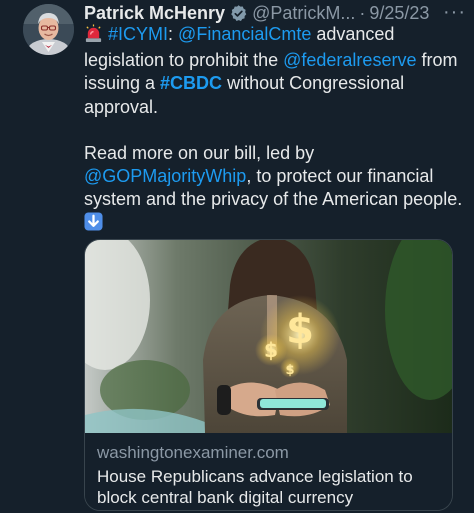 The image size is (474, 513). Describe the element at coordinates (193, 452) in the screenshot. I see `card-domain: washingtonexaminer.com` at that location.